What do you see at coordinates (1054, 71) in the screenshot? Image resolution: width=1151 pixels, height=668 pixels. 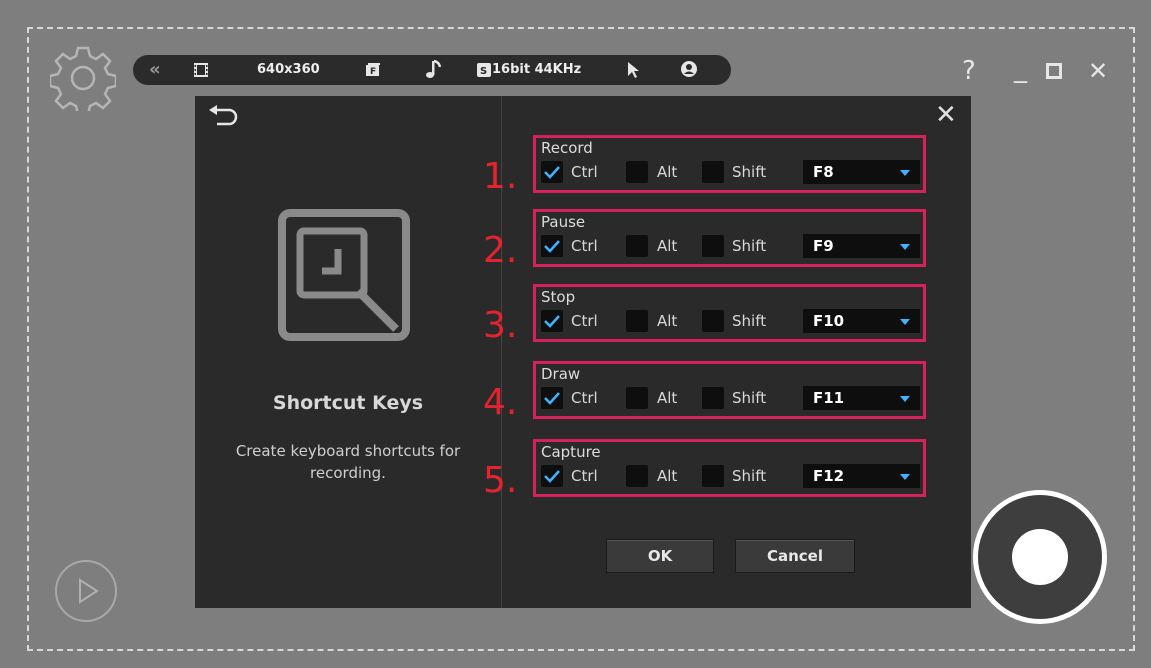 I see `maximize-button` at bounding box center [1054, 71].